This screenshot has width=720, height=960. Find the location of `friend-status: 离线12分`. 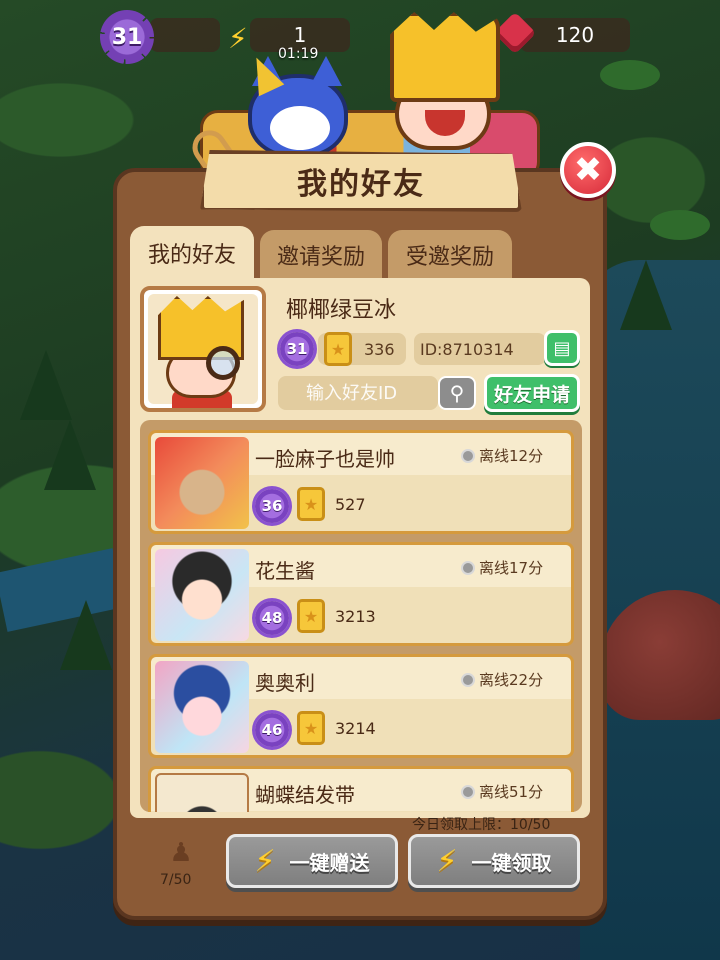

friend-status: 离线12分 is located at coordinates (502, 455).